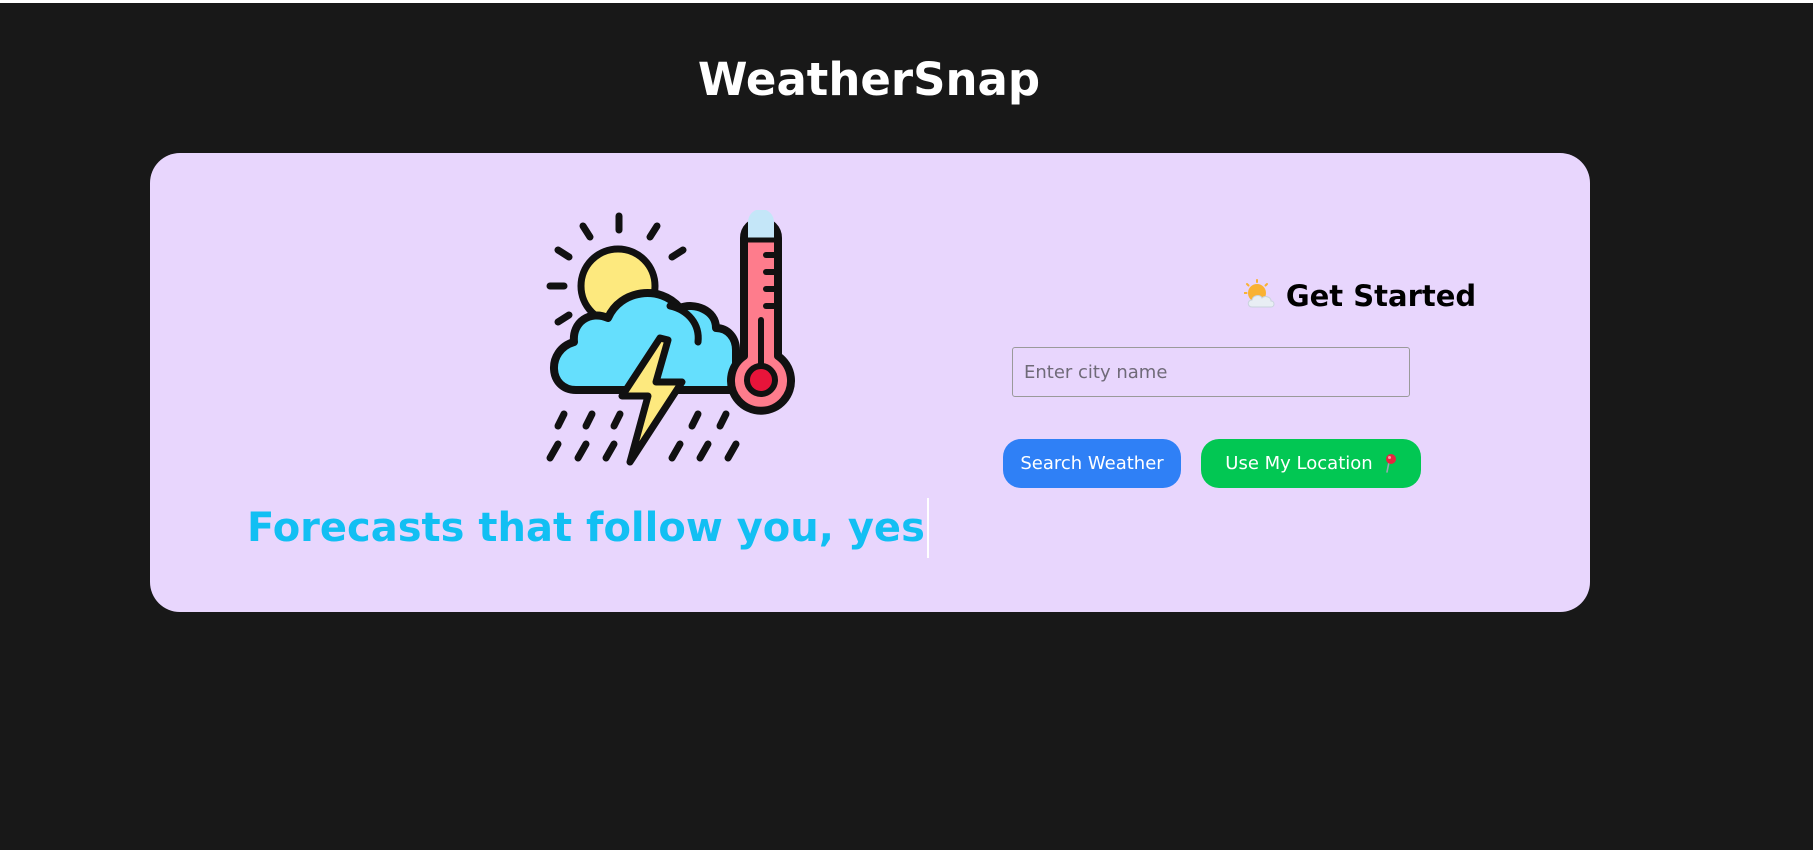 This screenshot has height=850, width=1813. Describe the element at coordinates (1390, 463) in the screenshot. I see `round-pushpin-icon` at that location.